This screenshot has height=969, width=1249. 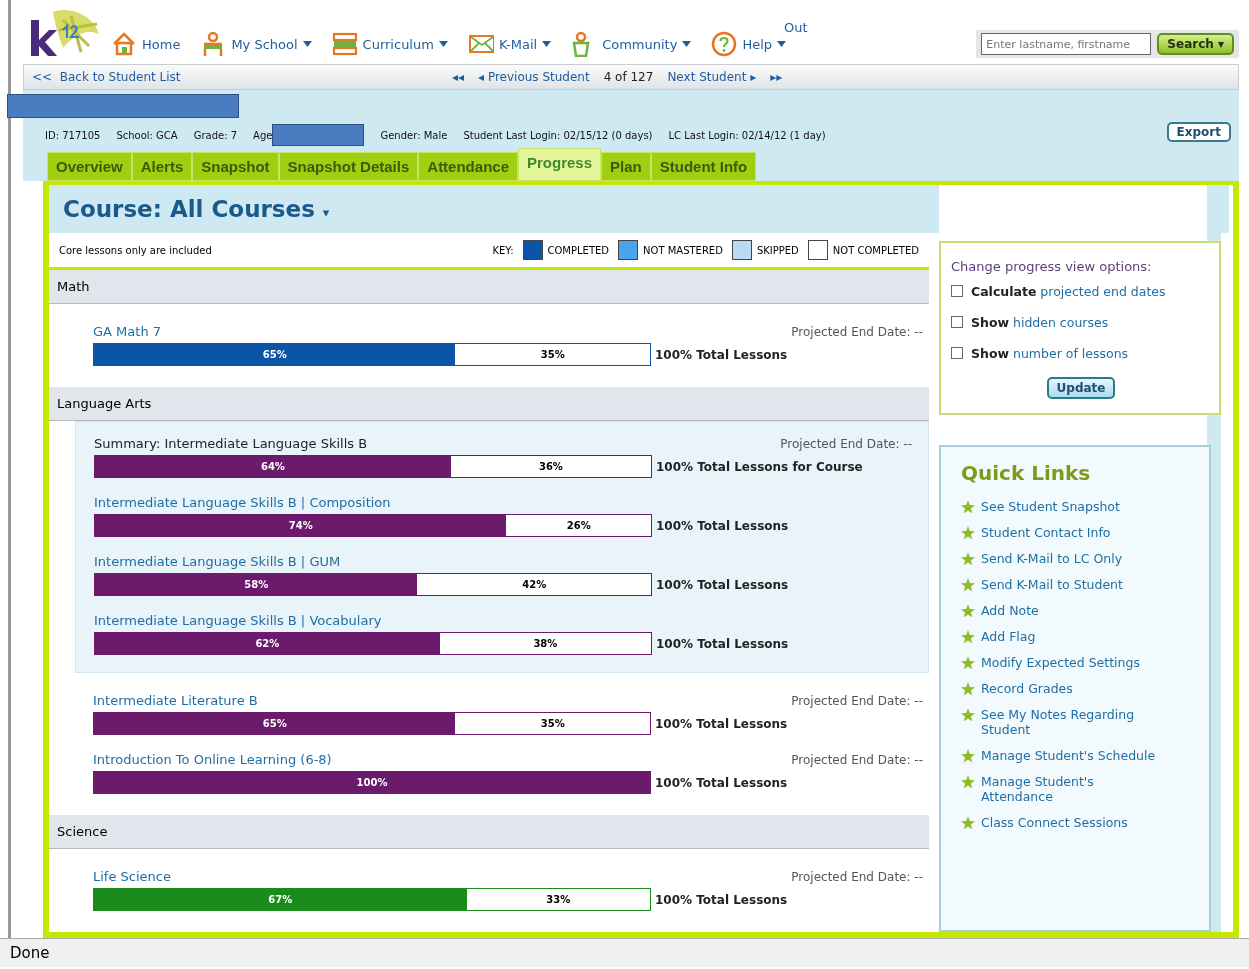 What do you see at coordinates (372, 782) in the screenshot?
I see `progress-fill: 100%` at bounding box center [372, 782].